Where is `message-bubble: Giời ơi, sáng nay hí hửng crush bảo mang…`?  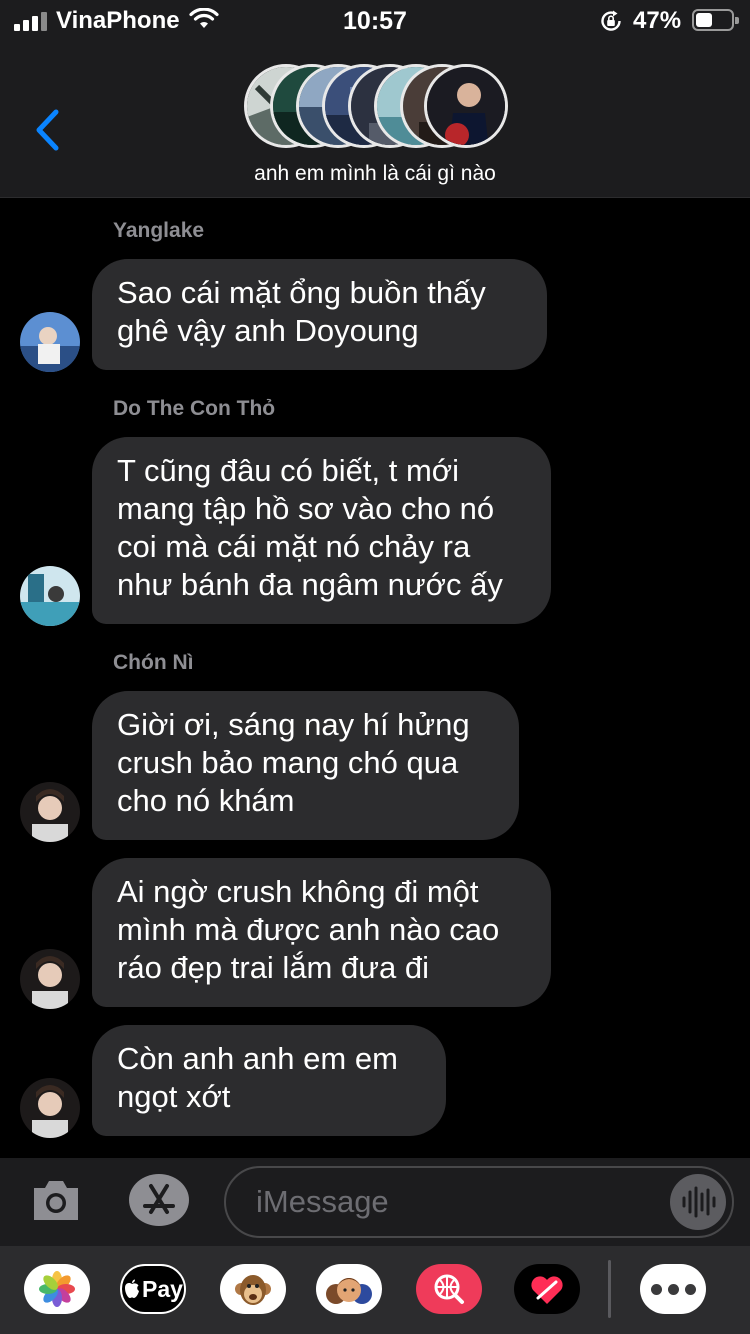 message-bubble: Giời ơi, sáng nay hí hửng crush bảo mang… is located at coordinates (305, 765).